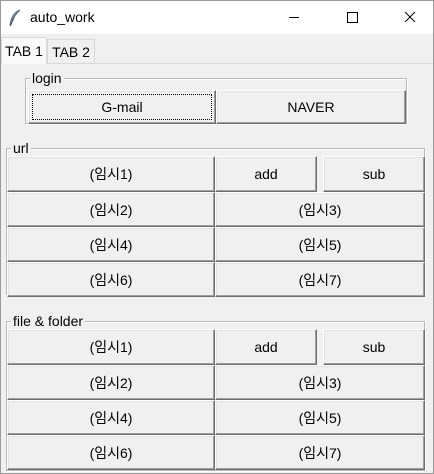 This screenshot has height=474, width=434. What do you see at coordinates (122, 107) in the screenshot?
I see `gmail-button: G-mail` at bounding box center [122, 107].